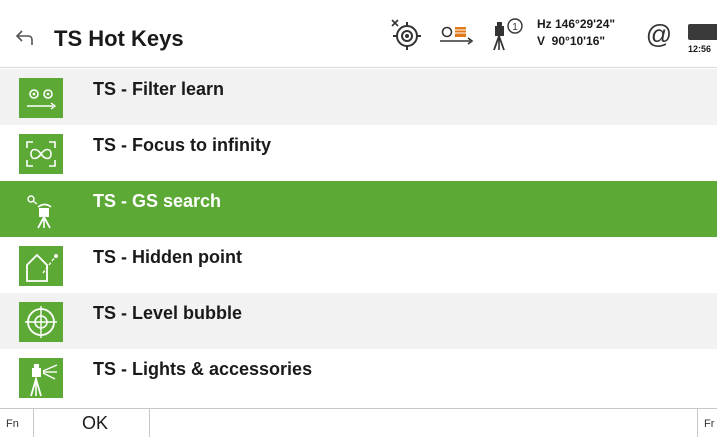 Image resolution: width=717 pixels, height=437 pixels. Describe the element at coordinates (358, 265) in the screenshot. I see `list-item-hidden-point: TS - Hidden point` at that location.